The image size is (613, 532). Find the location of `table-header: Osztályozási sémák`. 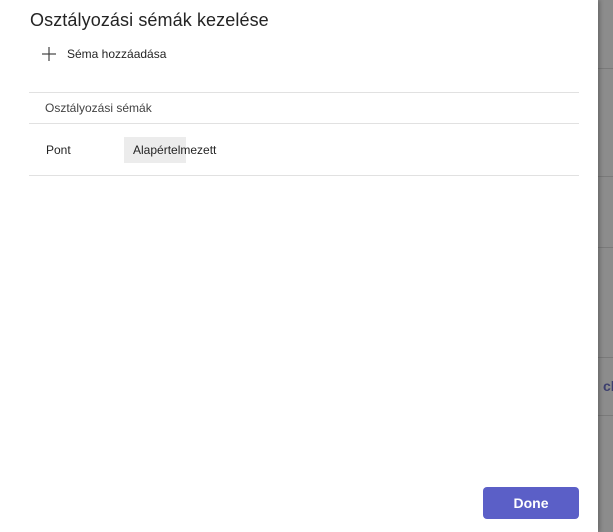

table-header: Osztályozási sémák is located at coordinates (304, 108).